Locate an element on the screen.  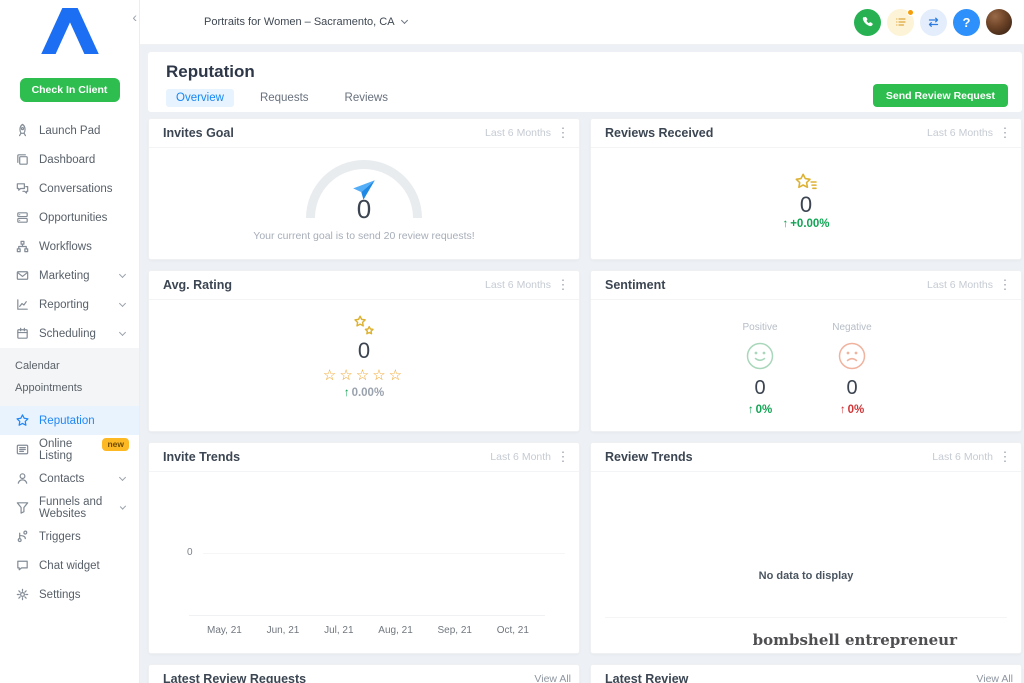
sidebar-item-appointments: Appointments is located at coordinates (69, 388).